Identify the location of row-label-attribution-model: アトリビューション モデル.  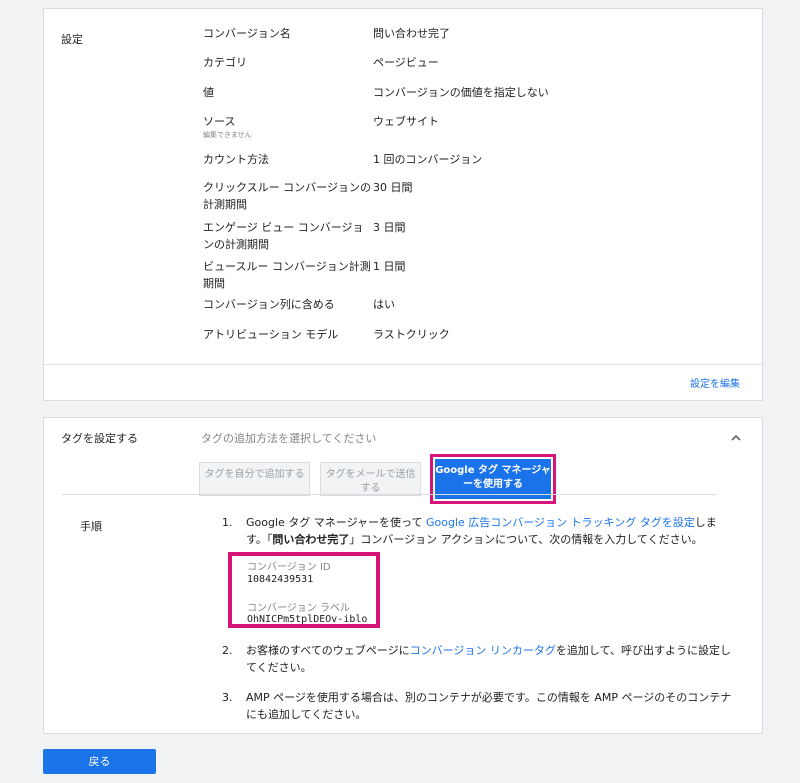
(271, 334).